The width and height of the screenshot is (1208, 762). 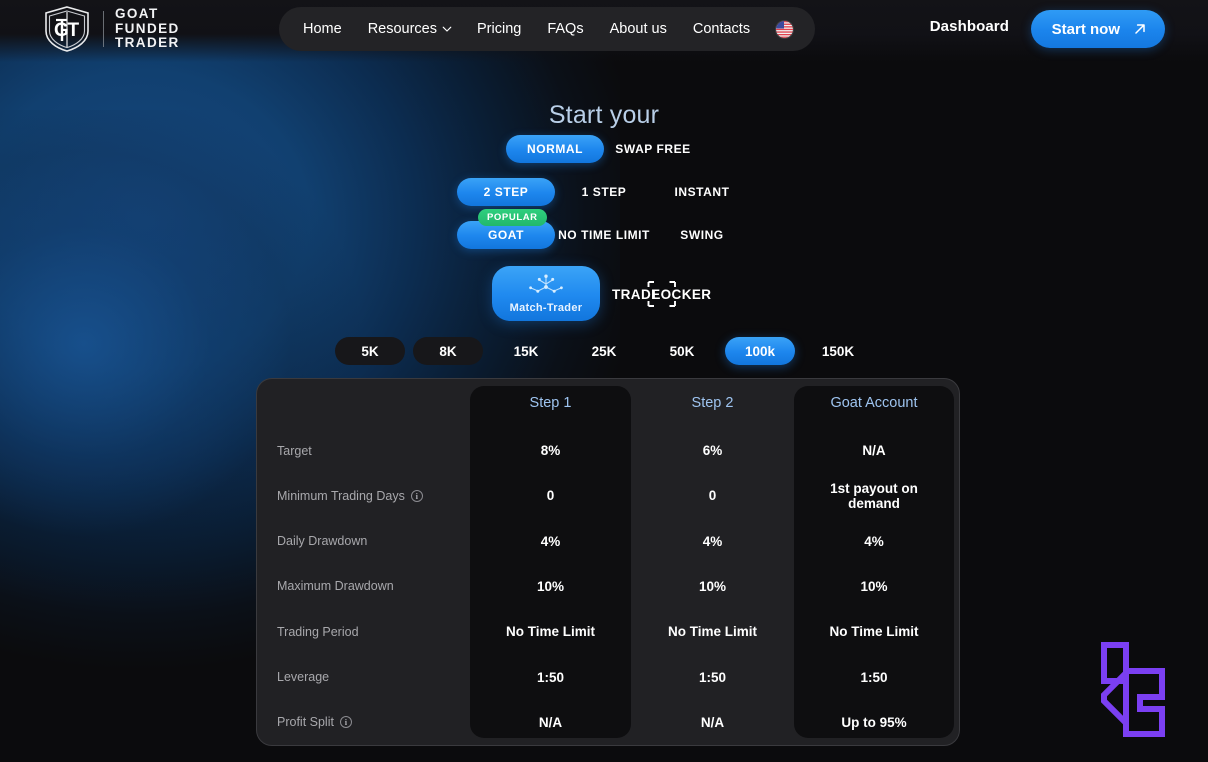 What do you see at coordinates (294, 450) in the screenshot?
I see `row-label-text: Target` at bounding box center [294, 450].